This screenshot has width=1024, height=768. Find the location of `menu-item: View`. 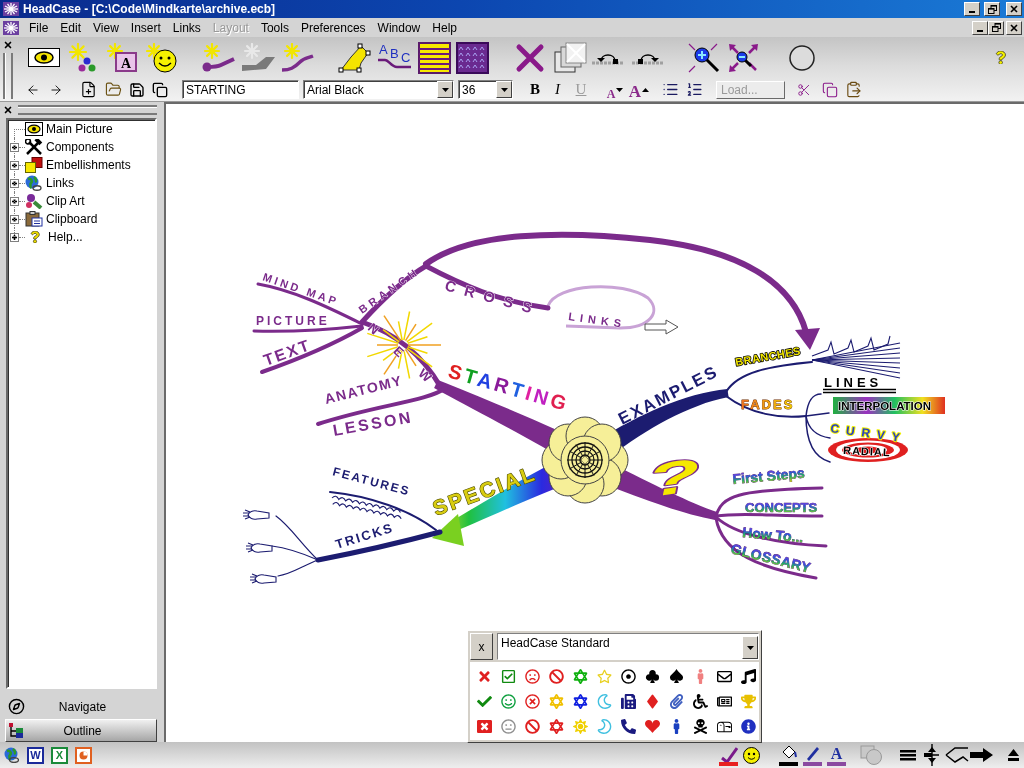

menu-item: View is located at coordinates (106, 27).